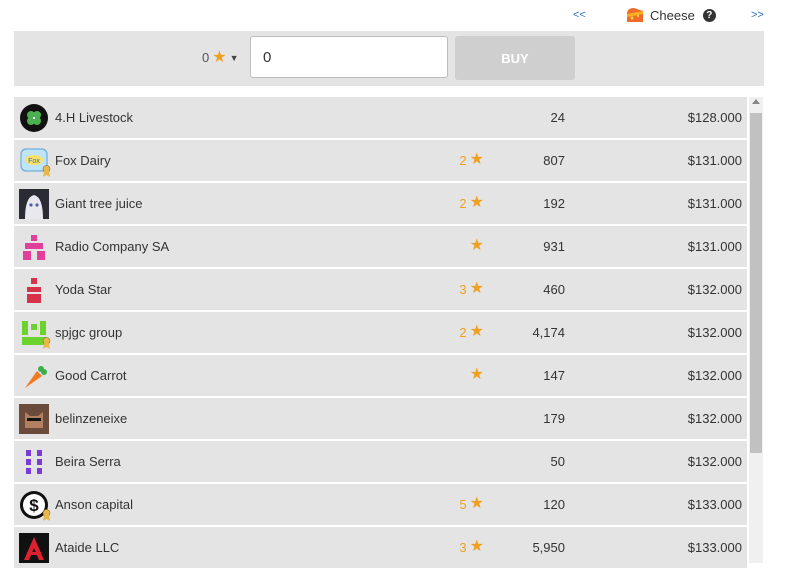 This screenshot has width=785, height=570. What do you see at coordinates (206, 57) in the screenshot?
I see `quality-filter-value: 0` at bounding box center [206, 57].